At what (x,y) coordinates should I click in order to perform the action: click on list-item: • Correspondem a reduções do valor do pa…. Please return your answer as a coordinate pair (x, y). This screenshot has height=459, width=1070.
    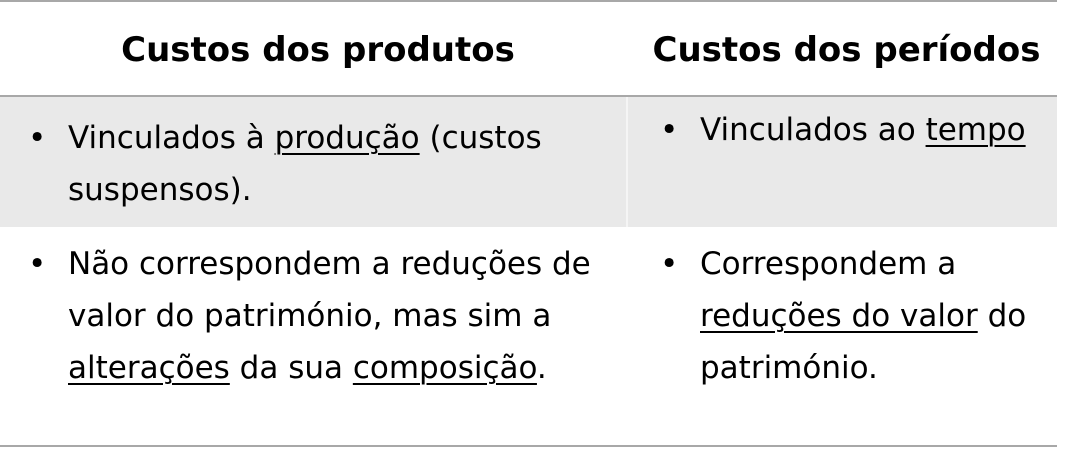
    Looking at the image, I should click on (858, 316).